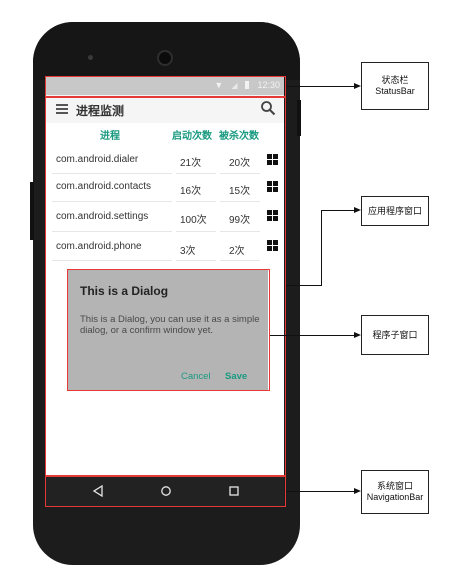 Image resolution: width=464 pixels, height=585 pixels. I want to click on annotation-statusbar: 状态栏 StatusBar, so click(395, 86).